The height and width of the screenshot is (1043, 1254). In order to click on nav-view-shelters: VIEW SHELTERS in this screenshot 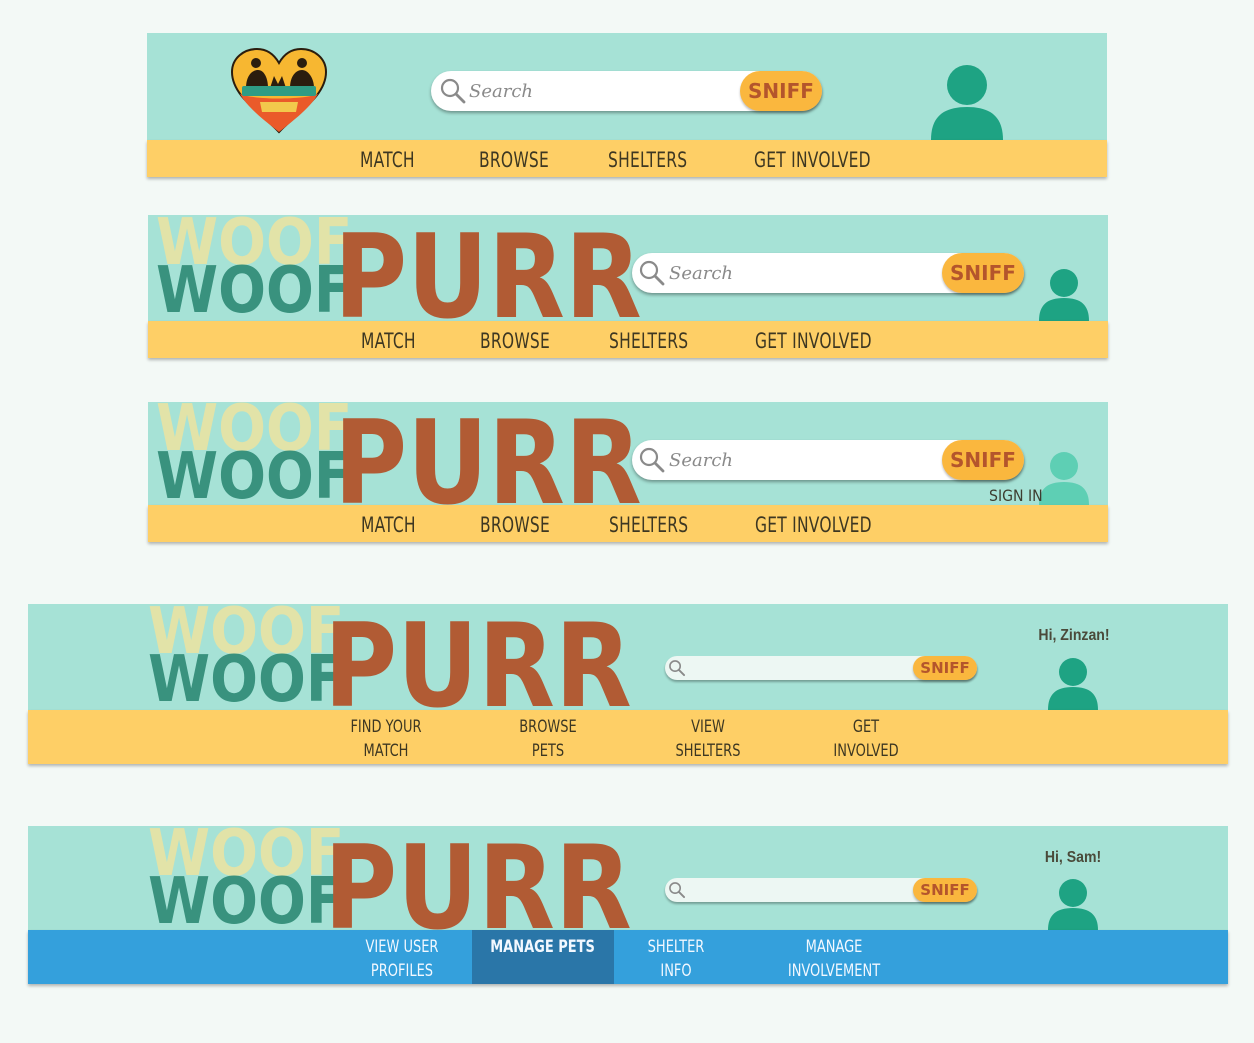, I will do `click(708, 739)`.